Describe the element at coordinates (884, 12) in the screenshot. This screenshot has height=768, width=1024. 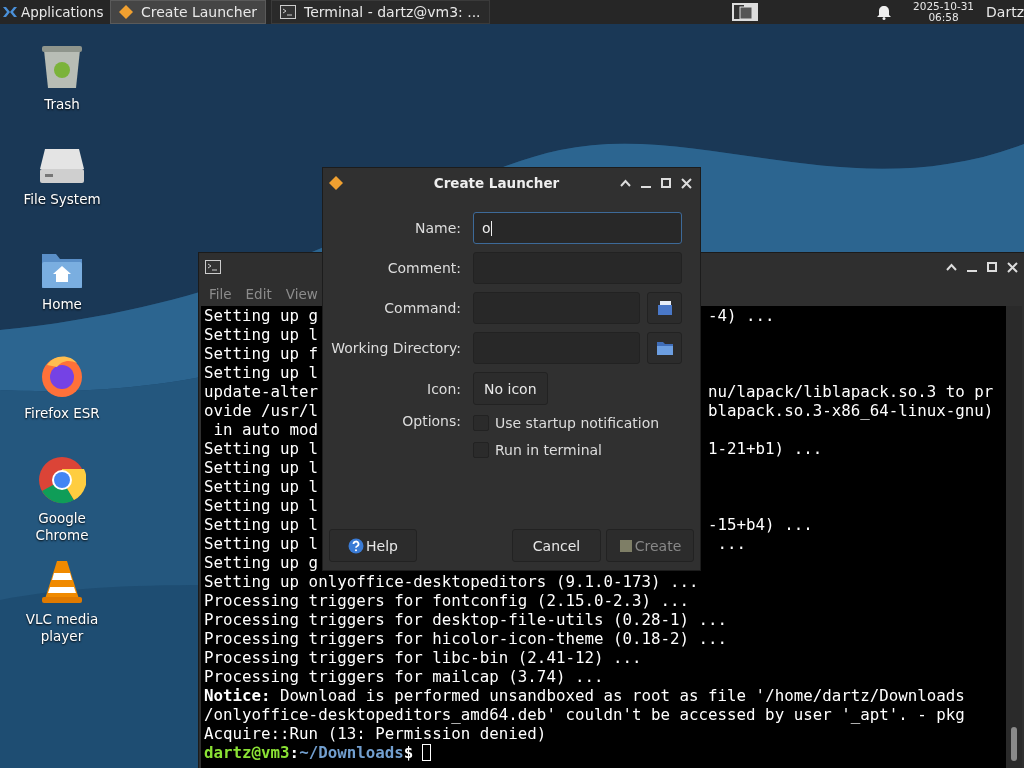
I see `bell-icon` at that location.